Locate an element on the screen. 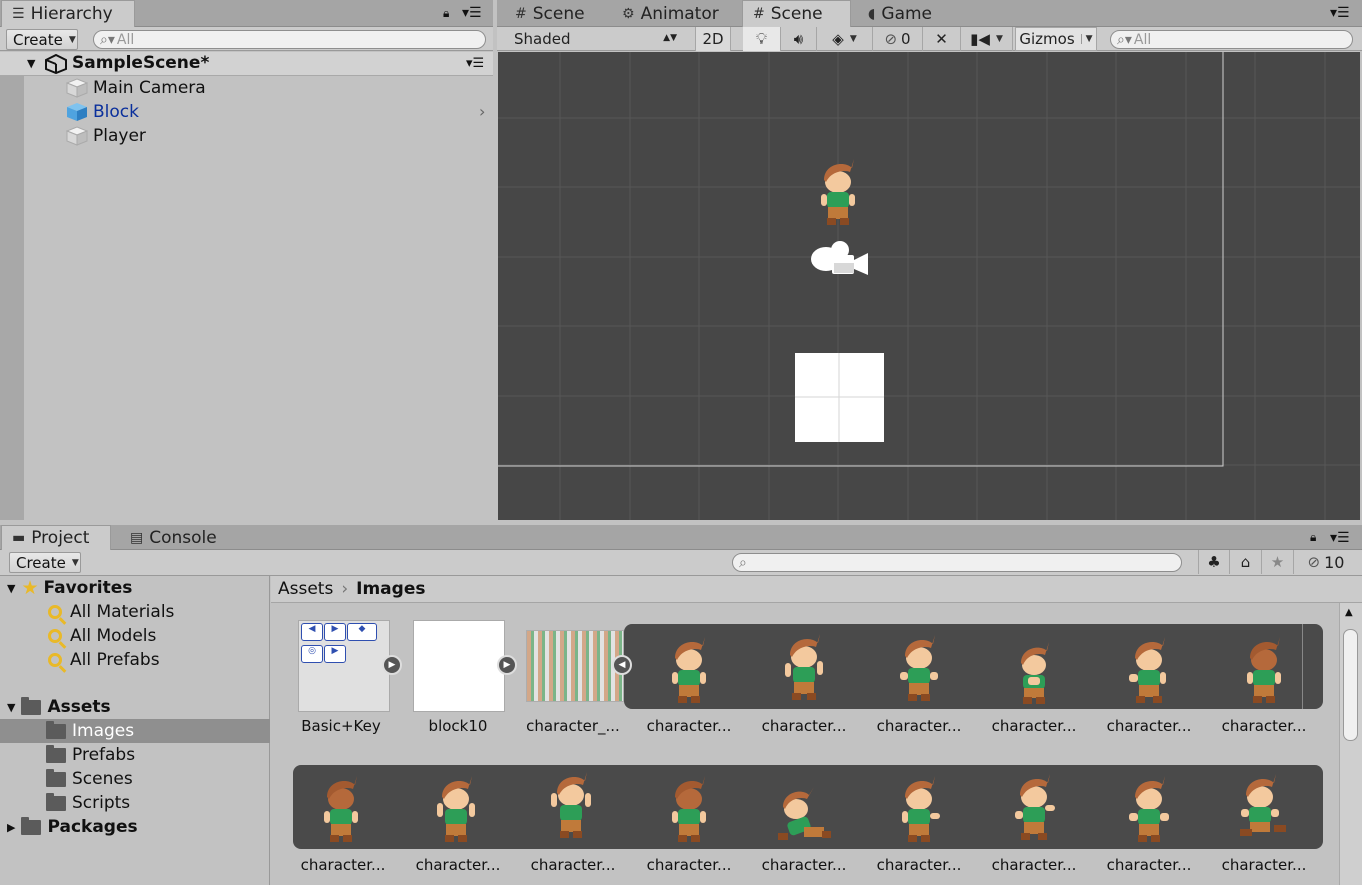 The height and width of the screenshot is (885, 1362). asset-grid-scrollbar: ▲ is located at coordinates (1350, 744).